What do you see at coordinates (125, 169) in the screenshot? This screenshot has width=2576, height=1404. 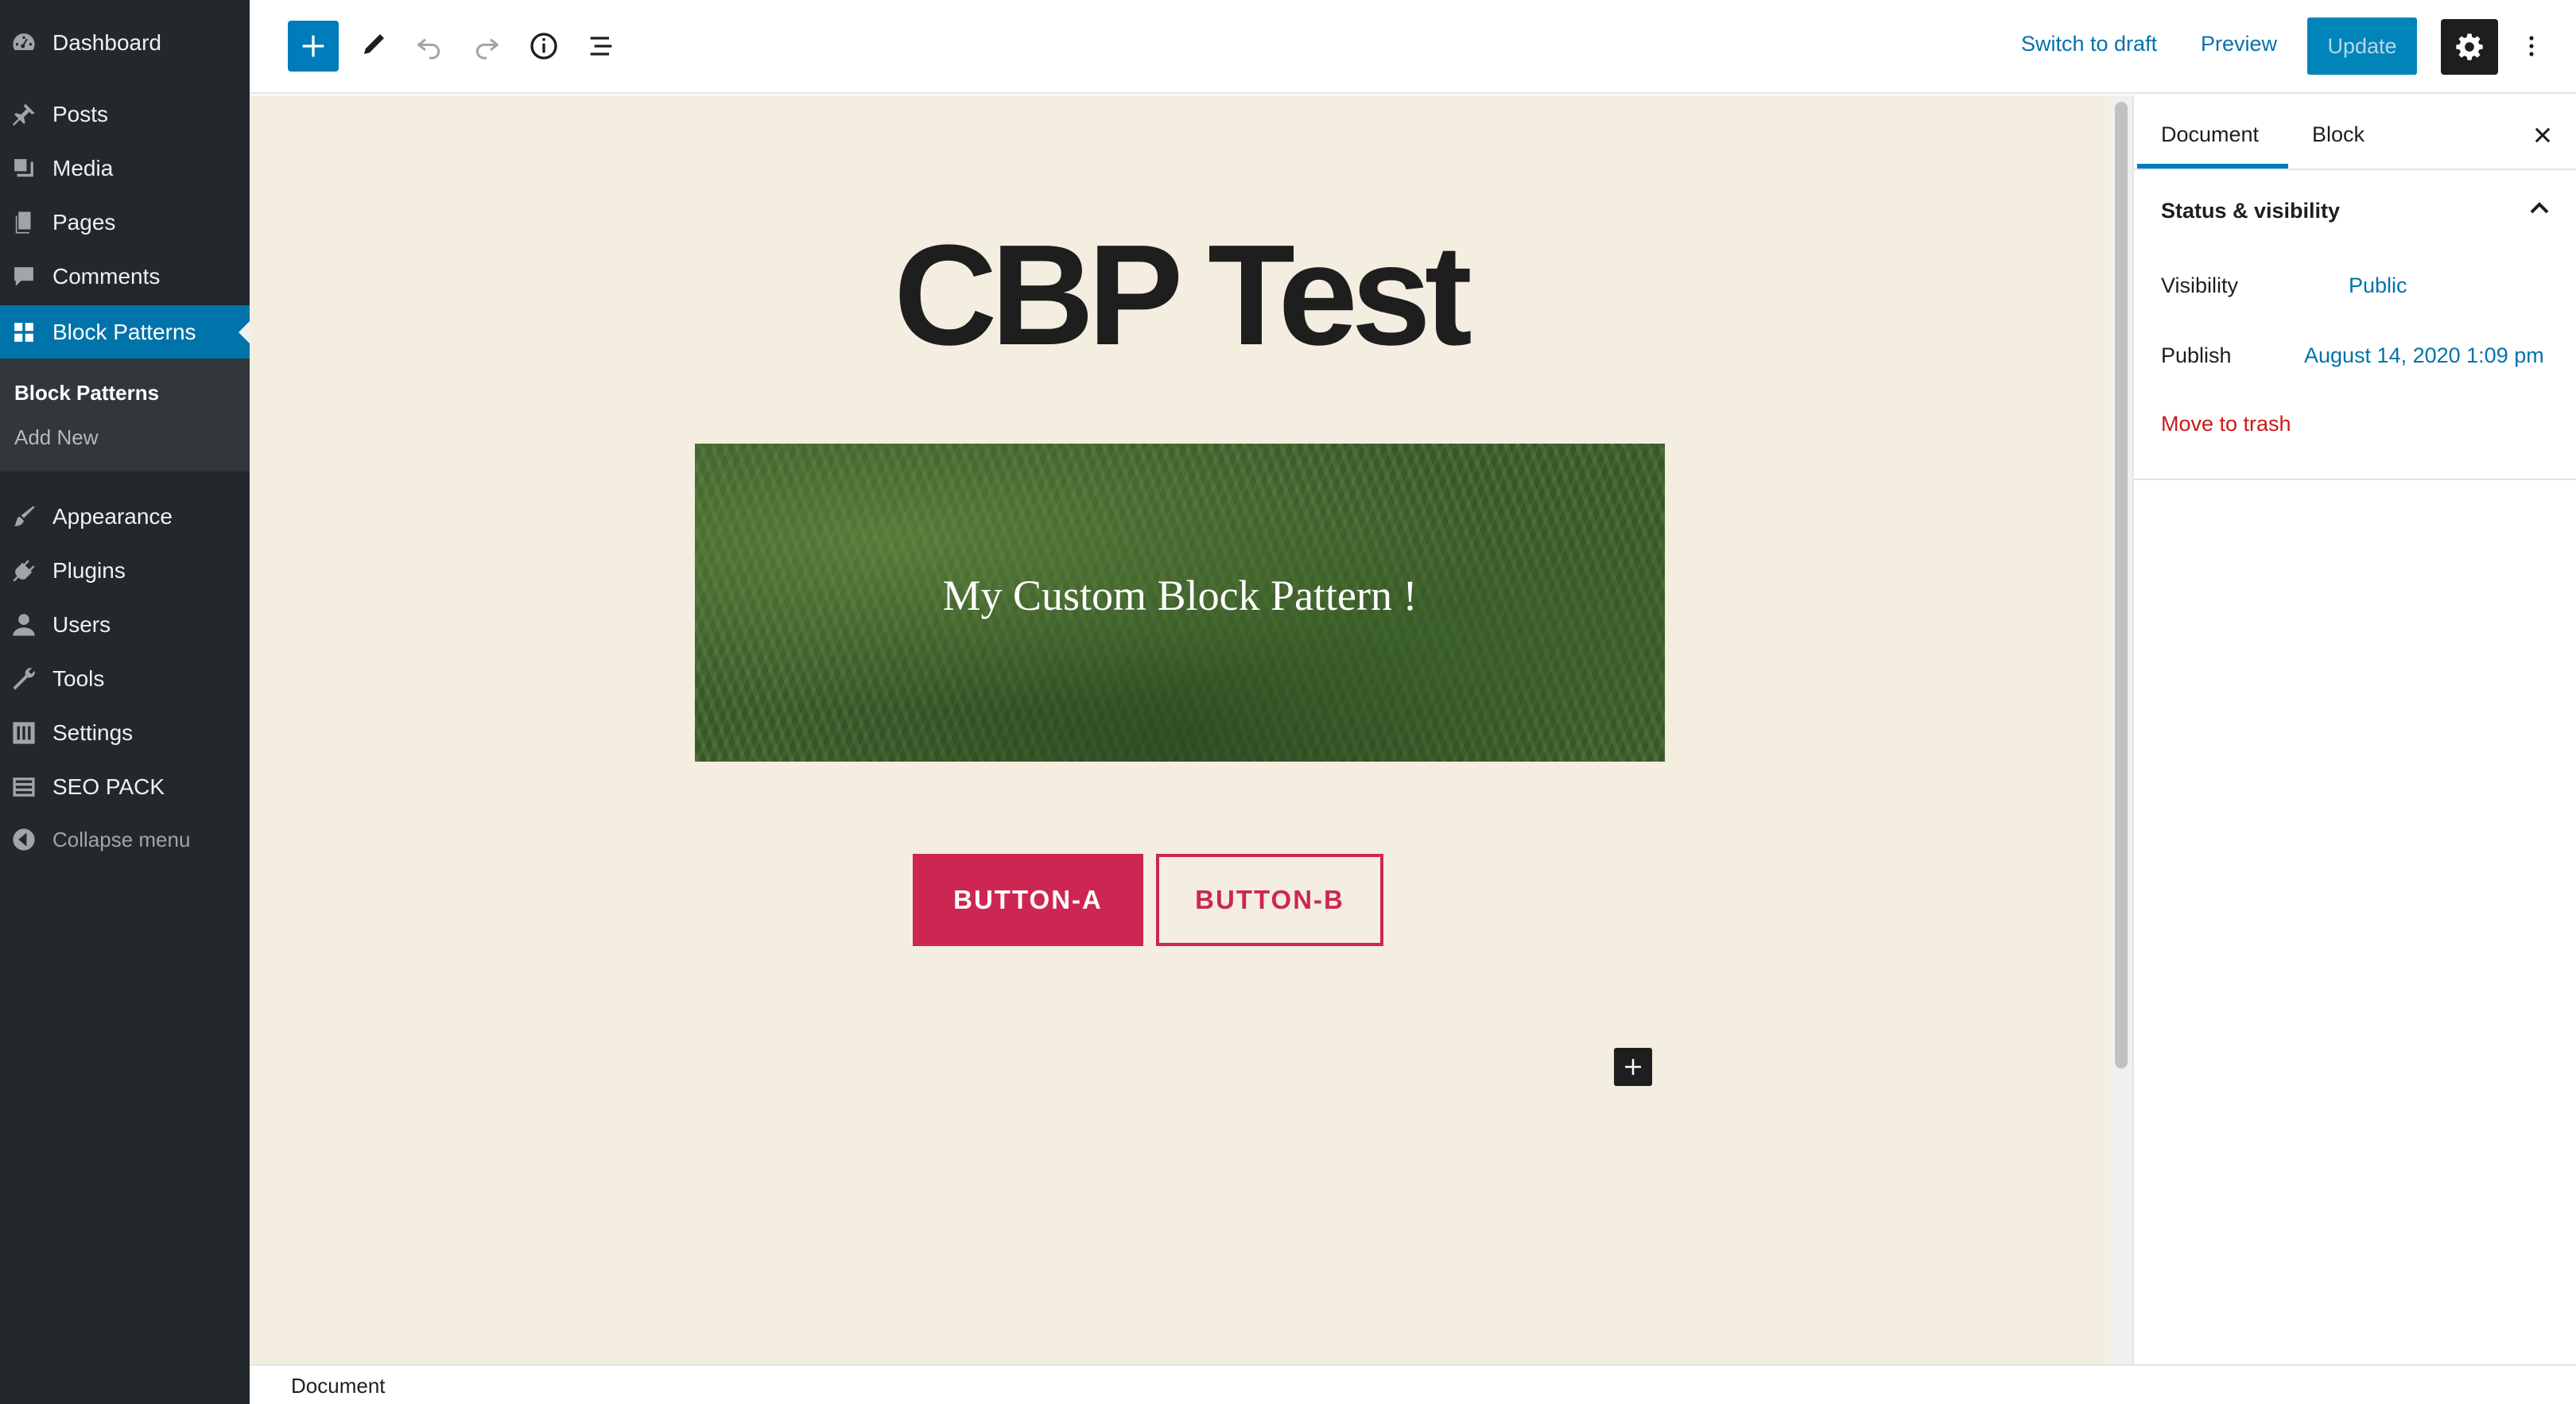 I see `menu-item-media: Media` at bounding box center [125, 169].